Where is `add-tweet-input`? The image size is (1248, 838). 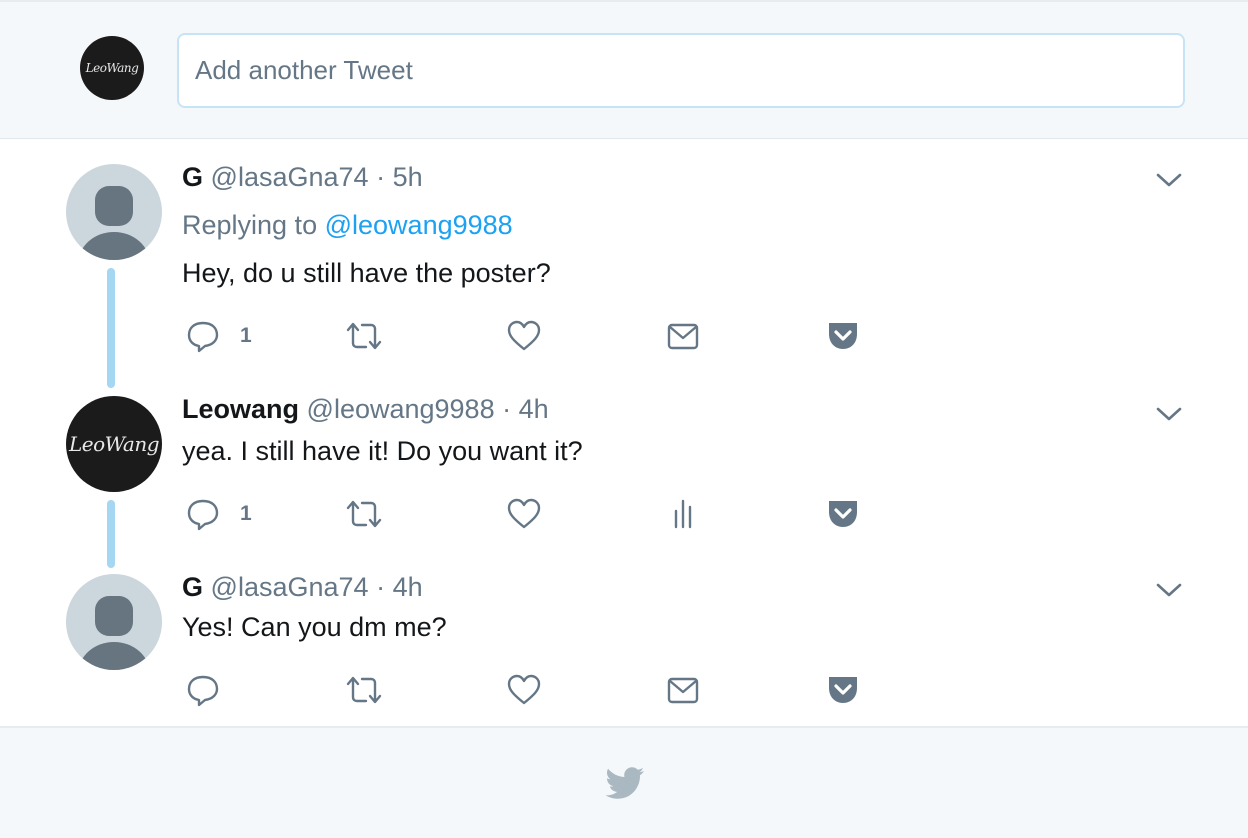
add-tweet-input is located at coordinates (681, 70).